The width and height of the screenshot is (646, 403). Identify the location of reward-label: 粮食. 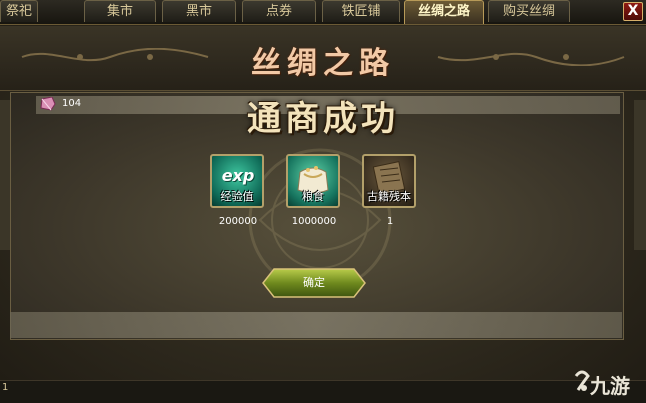
(313, 196).